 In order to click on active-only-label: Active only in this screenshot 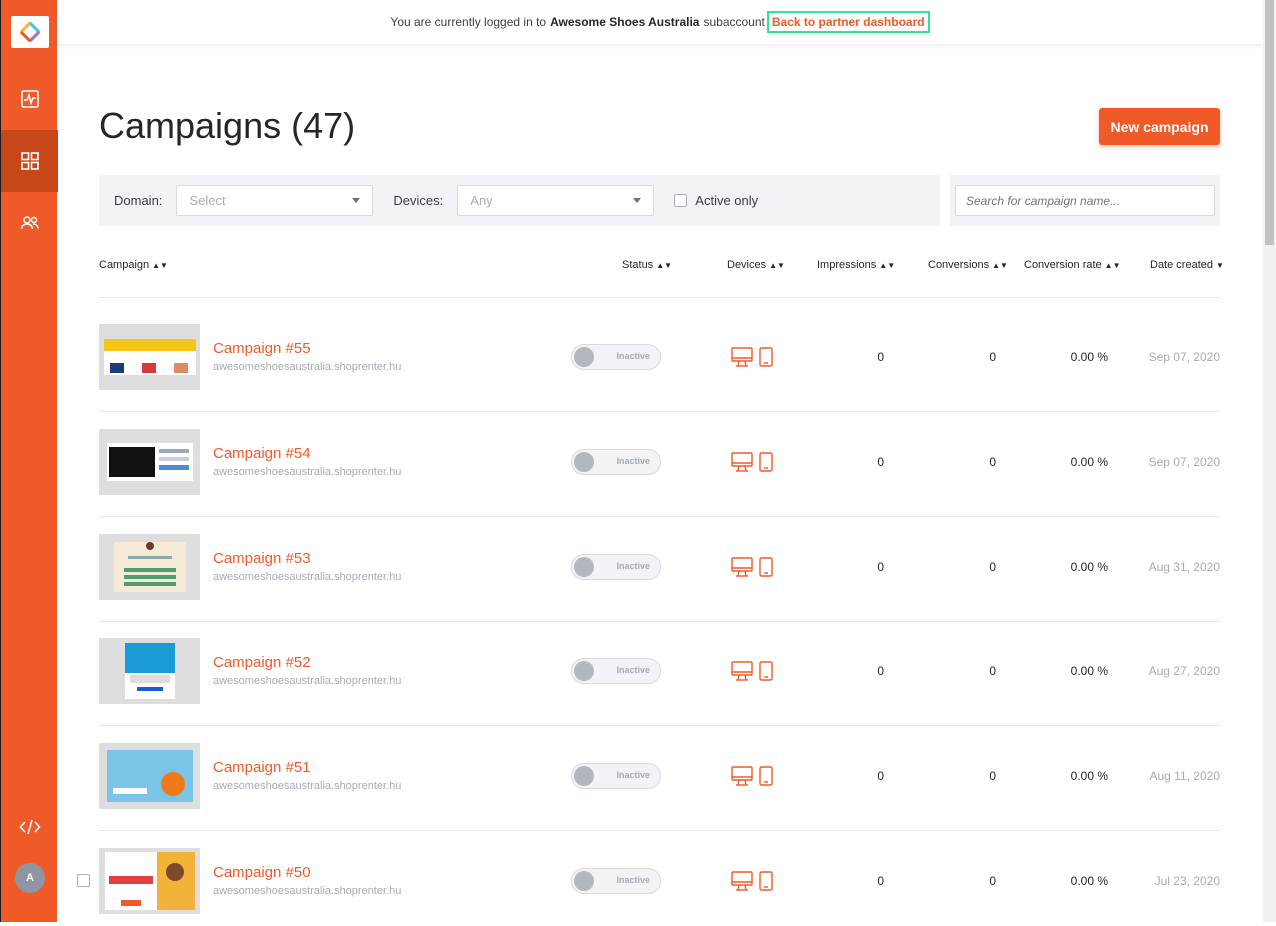, I will do `click(726, 200)`.